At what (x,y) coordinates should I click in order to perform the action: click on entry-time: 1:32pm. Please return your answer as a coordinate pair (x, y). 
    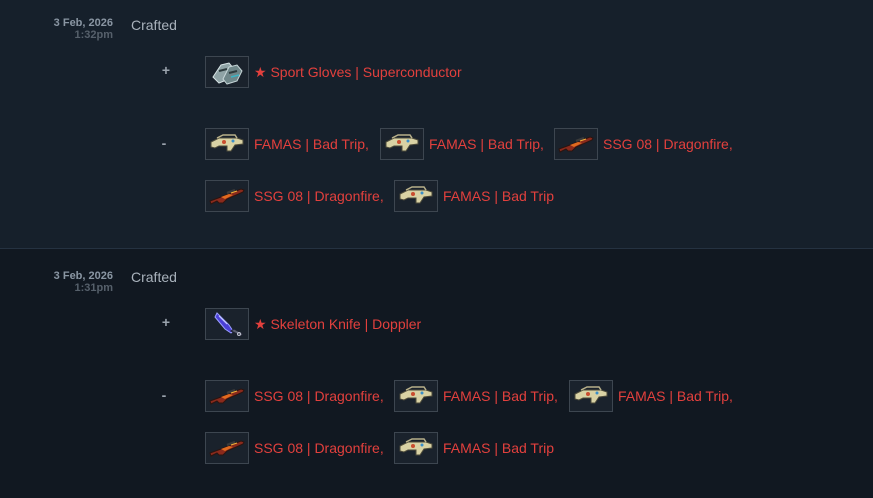
    Looking at the image, I should click on (93, 35).